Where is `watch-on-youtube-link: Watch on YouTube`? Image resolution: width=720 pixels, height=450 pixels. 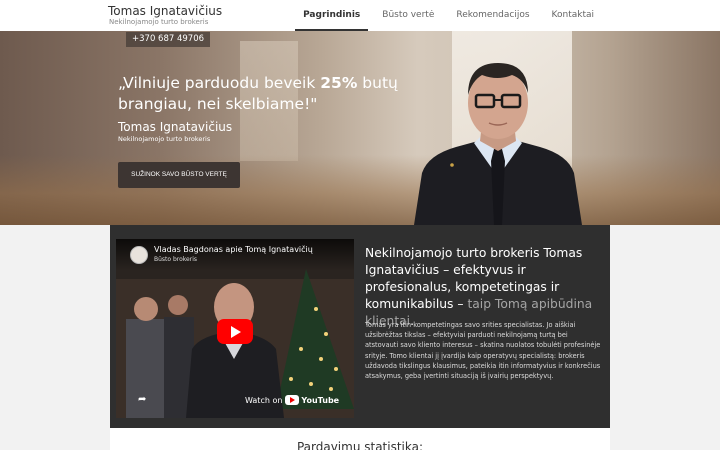 watch-on-youtube-link: Watch on YouTube is located at coordinates (292, 400).